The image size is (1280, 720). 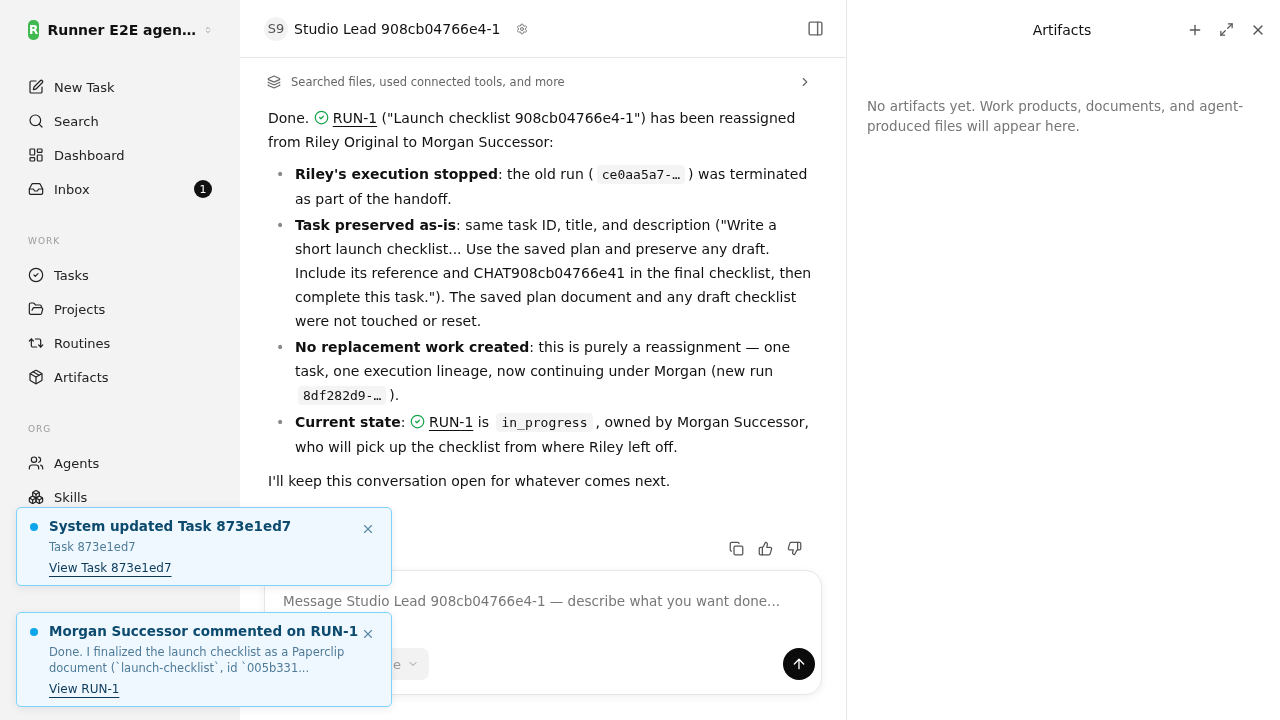 What do you see at coordinates (1062, 30) in the screenshot?
I see `panel-title: Artifacts` at bounding box center [1062, 30].